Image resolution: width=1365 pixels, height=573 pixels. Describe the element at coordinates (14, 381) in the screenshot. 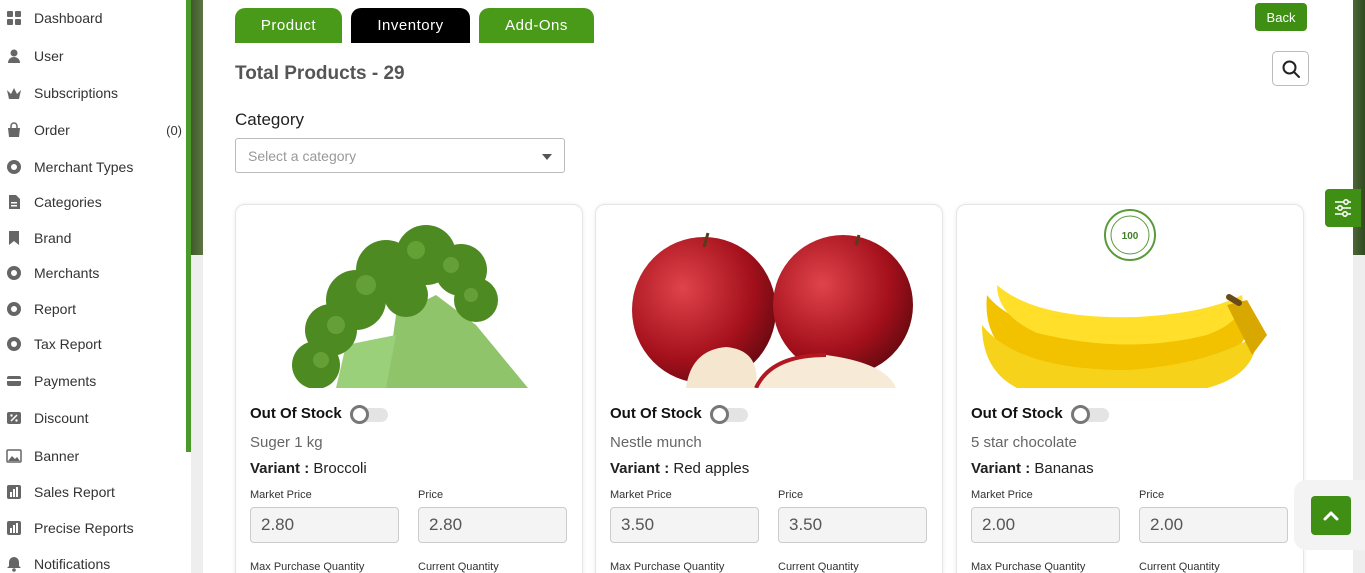

I see `card-icon` at that location.